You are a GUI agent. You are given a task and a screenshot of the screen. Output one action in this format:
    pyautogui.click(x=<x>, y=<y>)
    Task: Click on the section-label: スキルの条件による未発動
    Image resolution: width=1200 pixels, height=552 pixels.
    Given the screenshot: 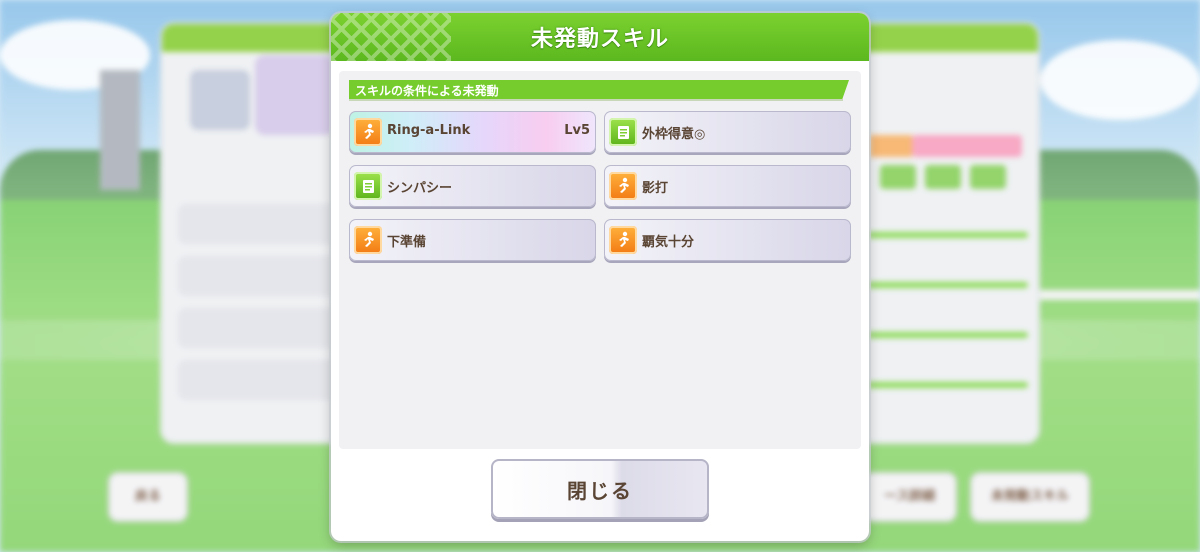 What is the action you would take?
    pyautogui.click(x=427, y=91)
    